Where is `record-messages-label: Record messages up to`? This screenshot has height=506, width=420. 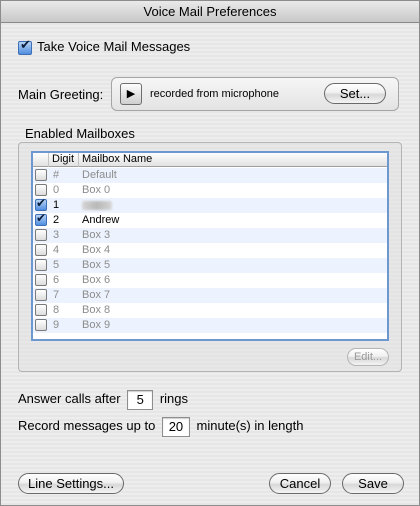
record-messages-label: Record messages up to is located at coordinates (87, 425).